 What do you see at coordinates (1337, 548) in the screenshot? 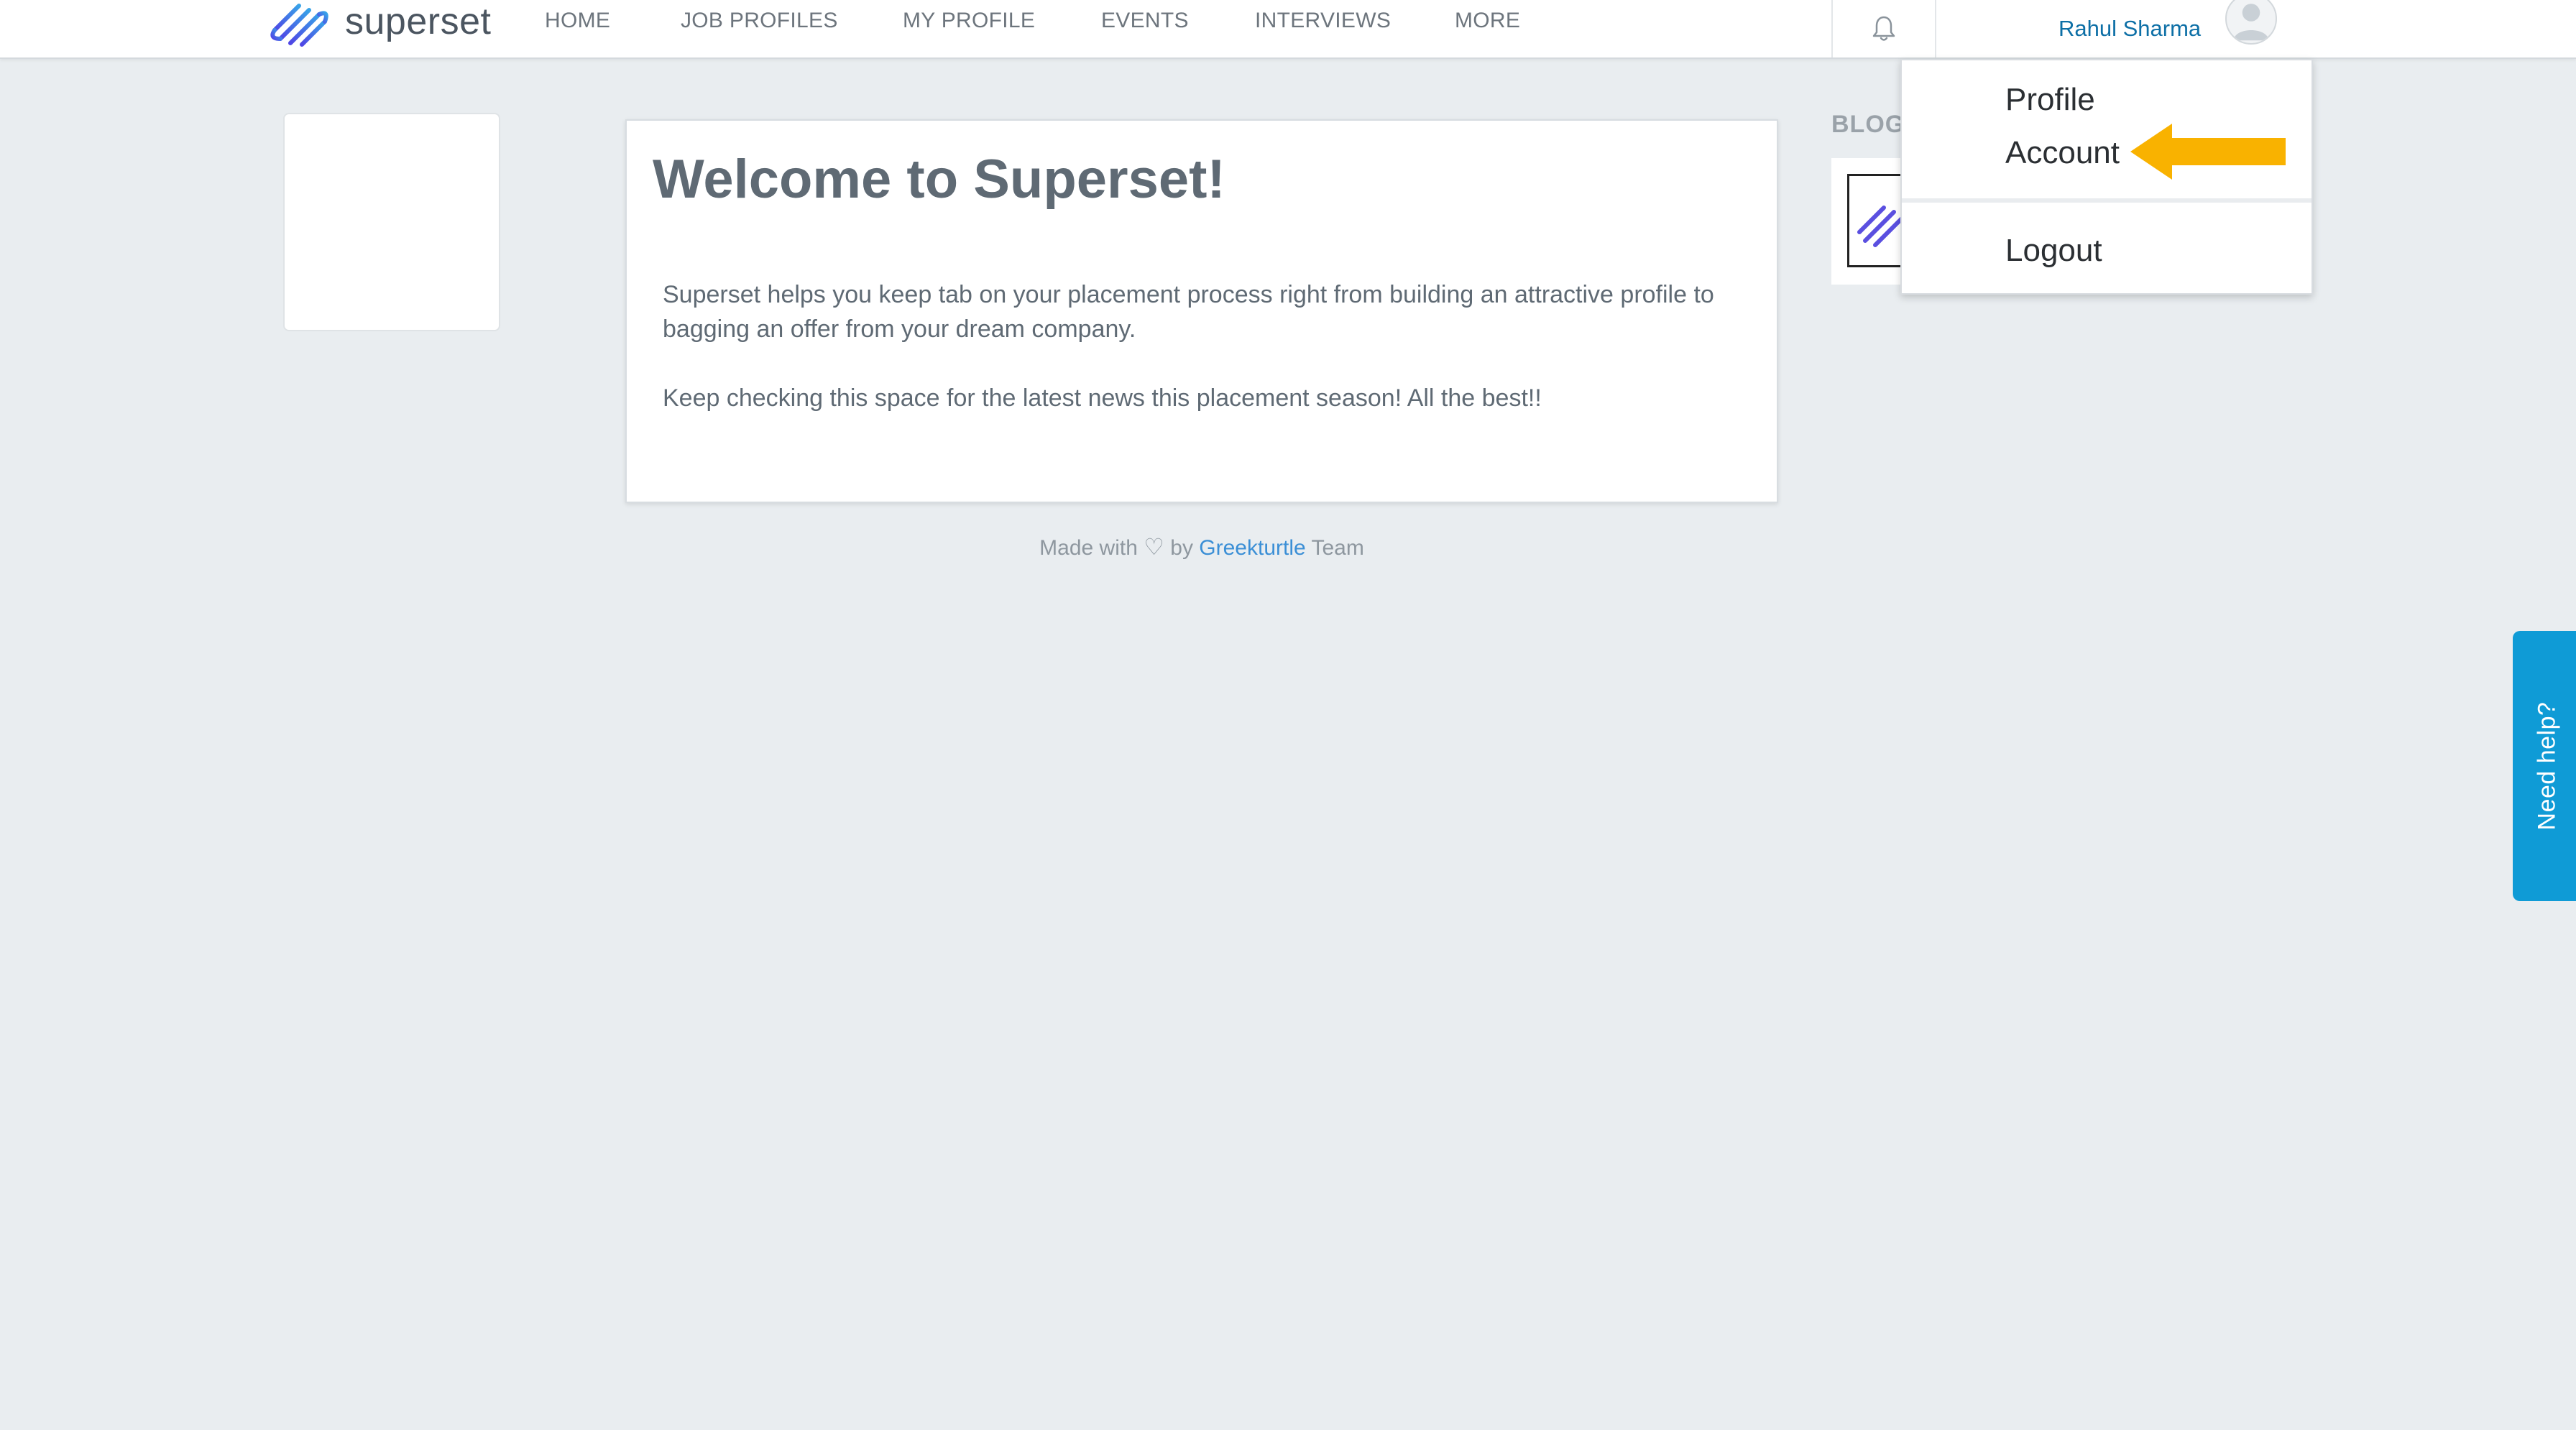
I see `footer-suffix: Team` at bounding box center [1337, 548].